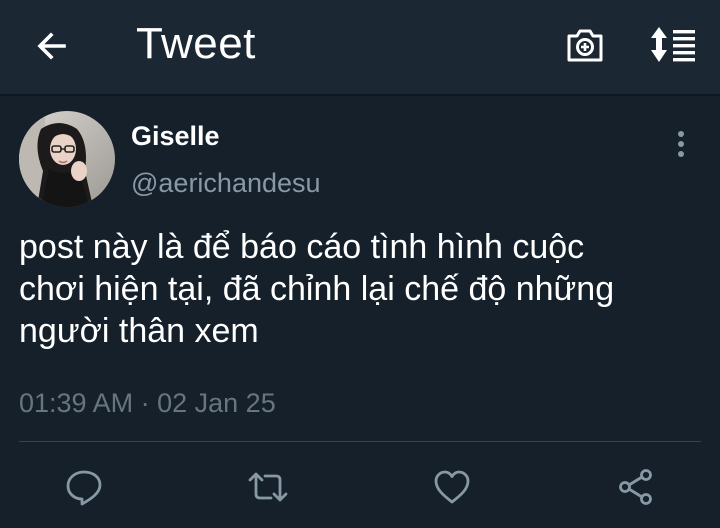 The height and width of the screenshot is (528, 720). I want to click on like-button, so click(452, 487).